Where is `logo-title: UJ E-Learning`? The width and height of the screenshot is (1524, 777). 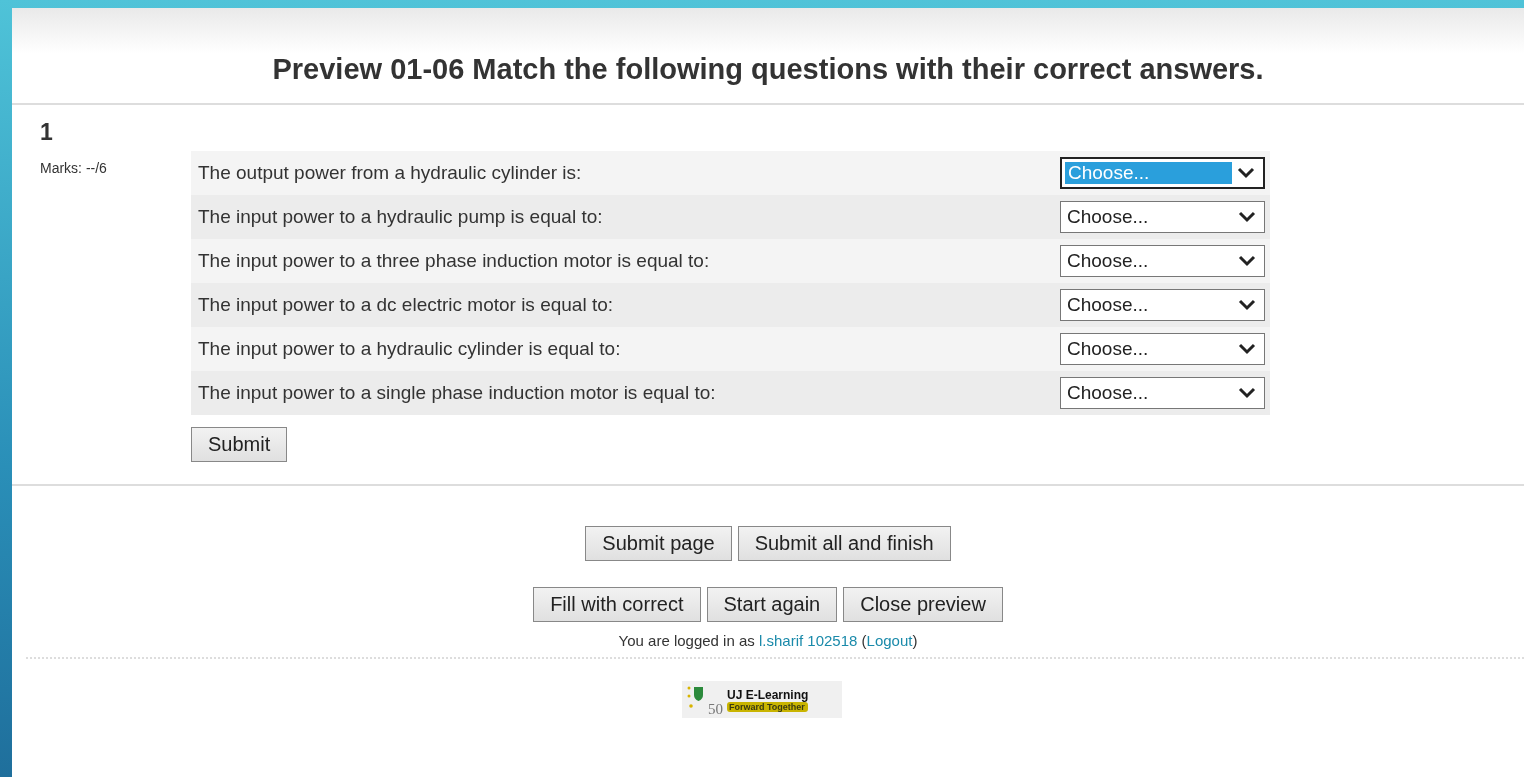 logo-title: UJ E-Learning is located at coordinates (768, 694).